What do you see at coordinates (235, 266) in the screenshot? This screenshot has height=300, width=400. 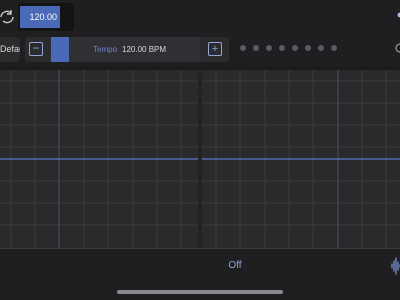 I see `status-toggle: Off` at bounding box center [235, 266].